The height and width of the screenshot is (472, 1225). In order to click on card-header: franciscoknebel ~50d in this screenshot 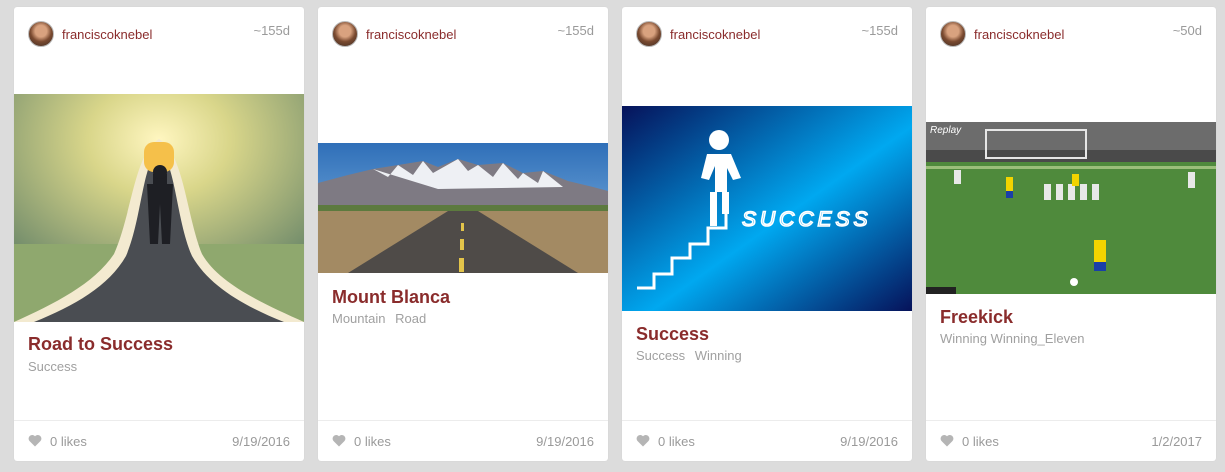, I will do `click(1071, 36)`.